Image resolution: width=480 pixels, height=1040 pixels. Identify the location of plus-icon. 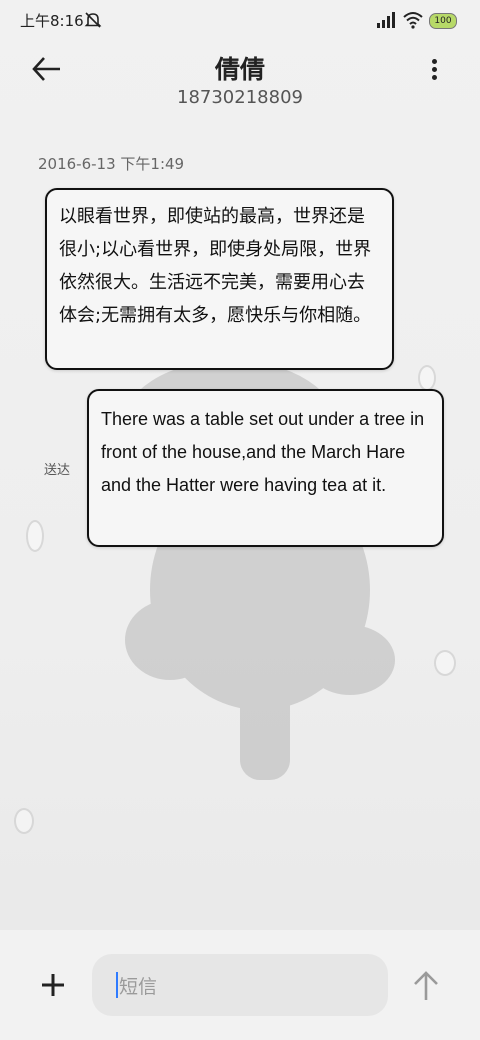
(53, 985).